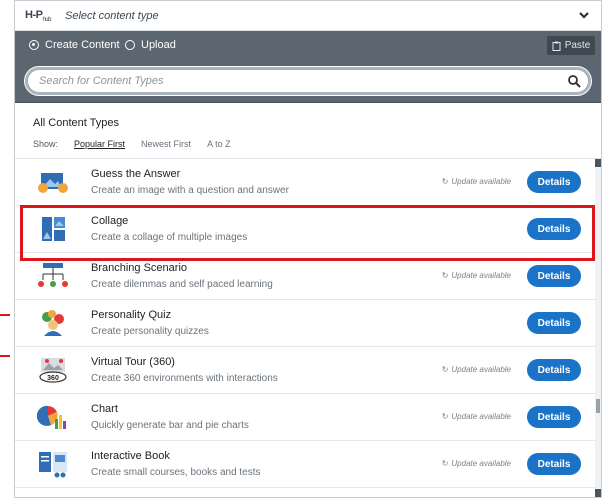 Image resolution: width=616 pixels, height=502 pixels. I want to click on sort-popular-first: Popular First, so click(99, 144).